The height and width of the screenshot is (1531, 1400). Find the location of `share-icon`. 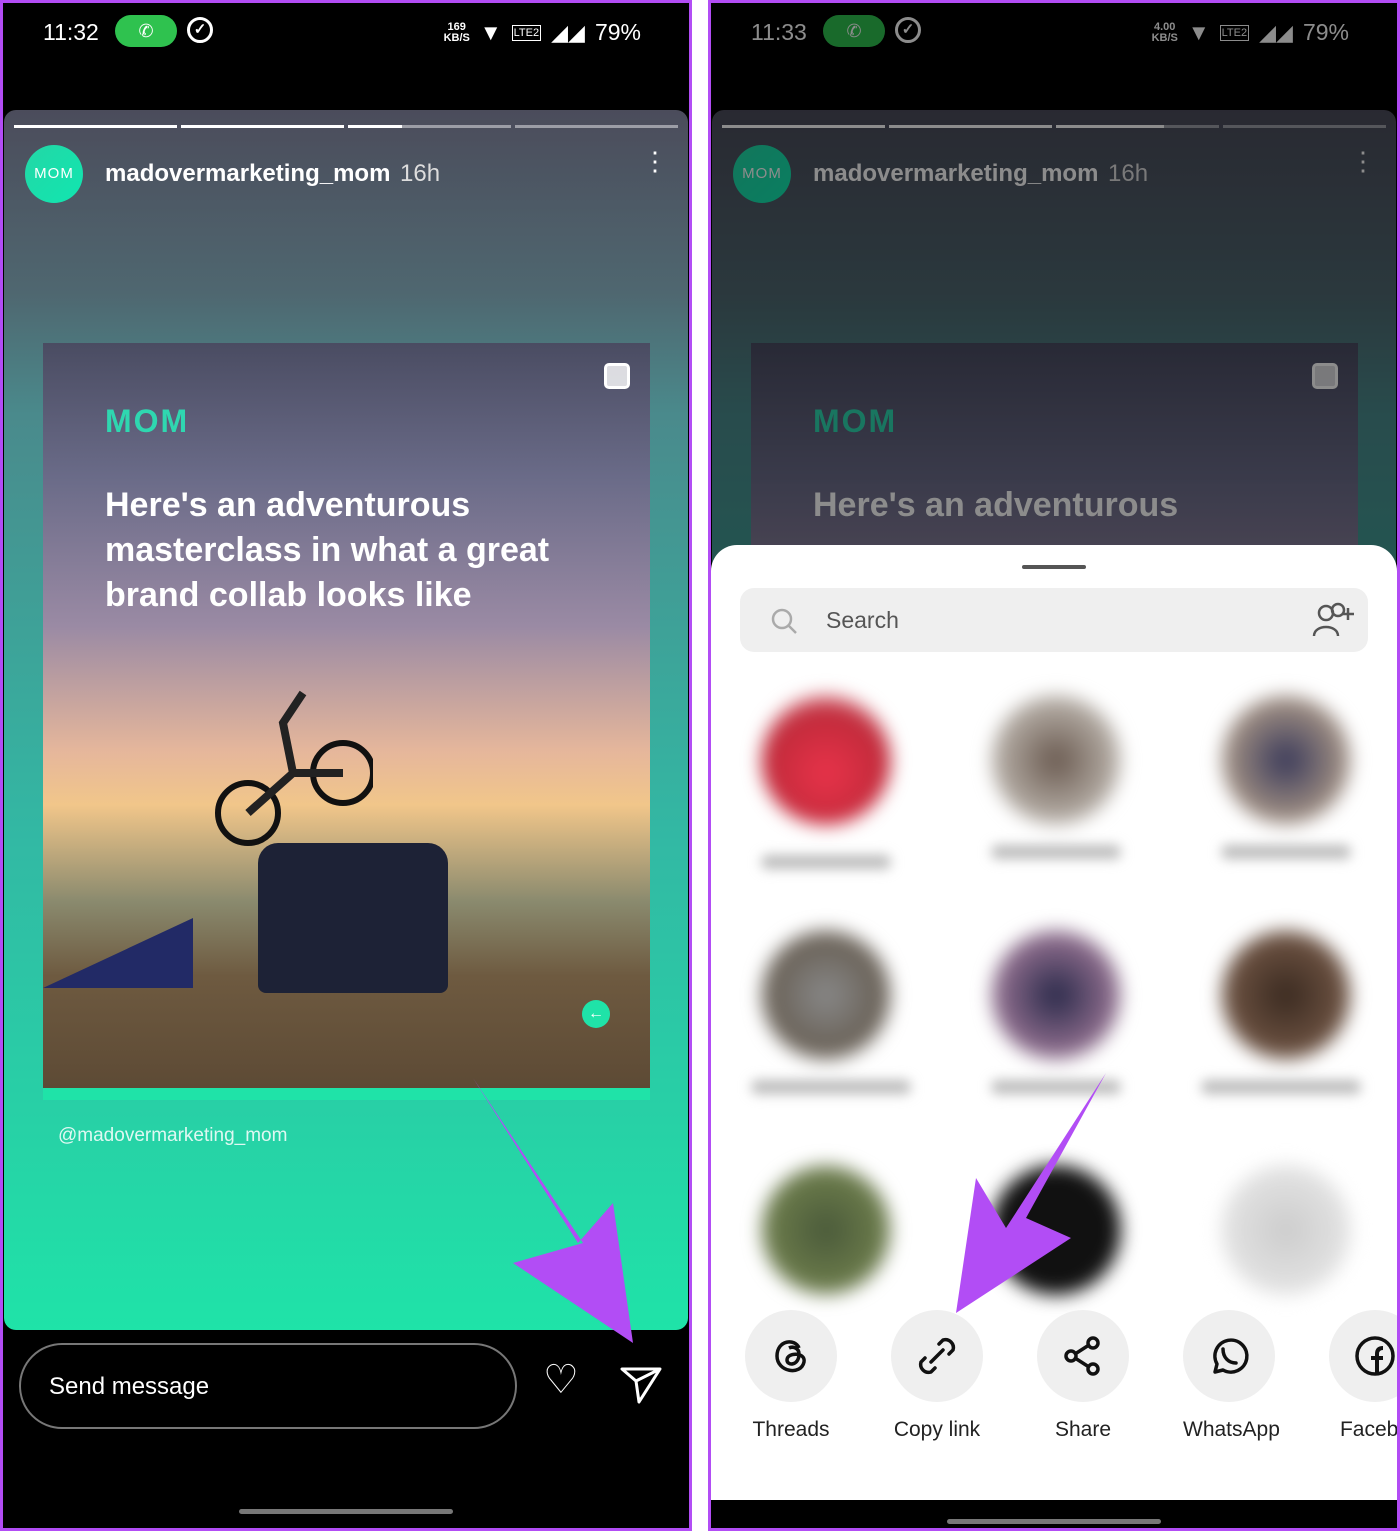

share-icon is located at coordinates (1082, 1356).